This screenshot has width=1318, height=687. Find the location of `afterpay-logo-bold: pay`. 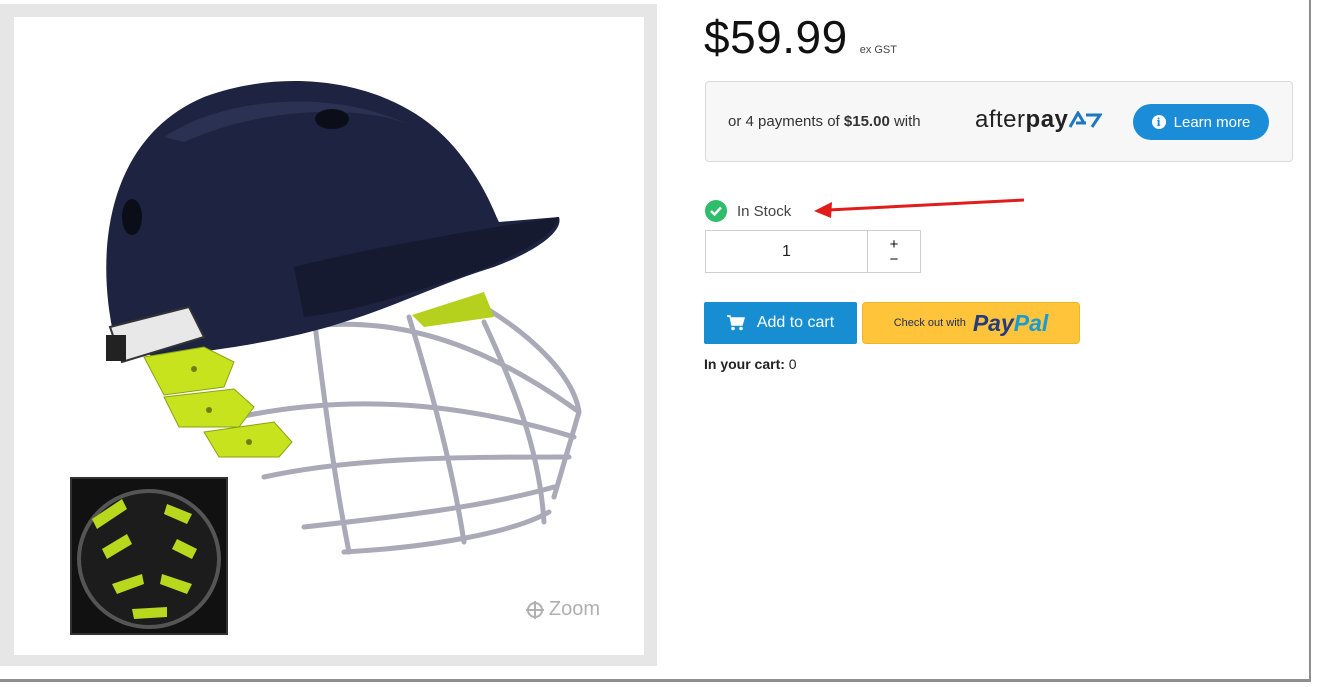

afterpay-logo-bold: pay is located at coordinates (1047, 119).